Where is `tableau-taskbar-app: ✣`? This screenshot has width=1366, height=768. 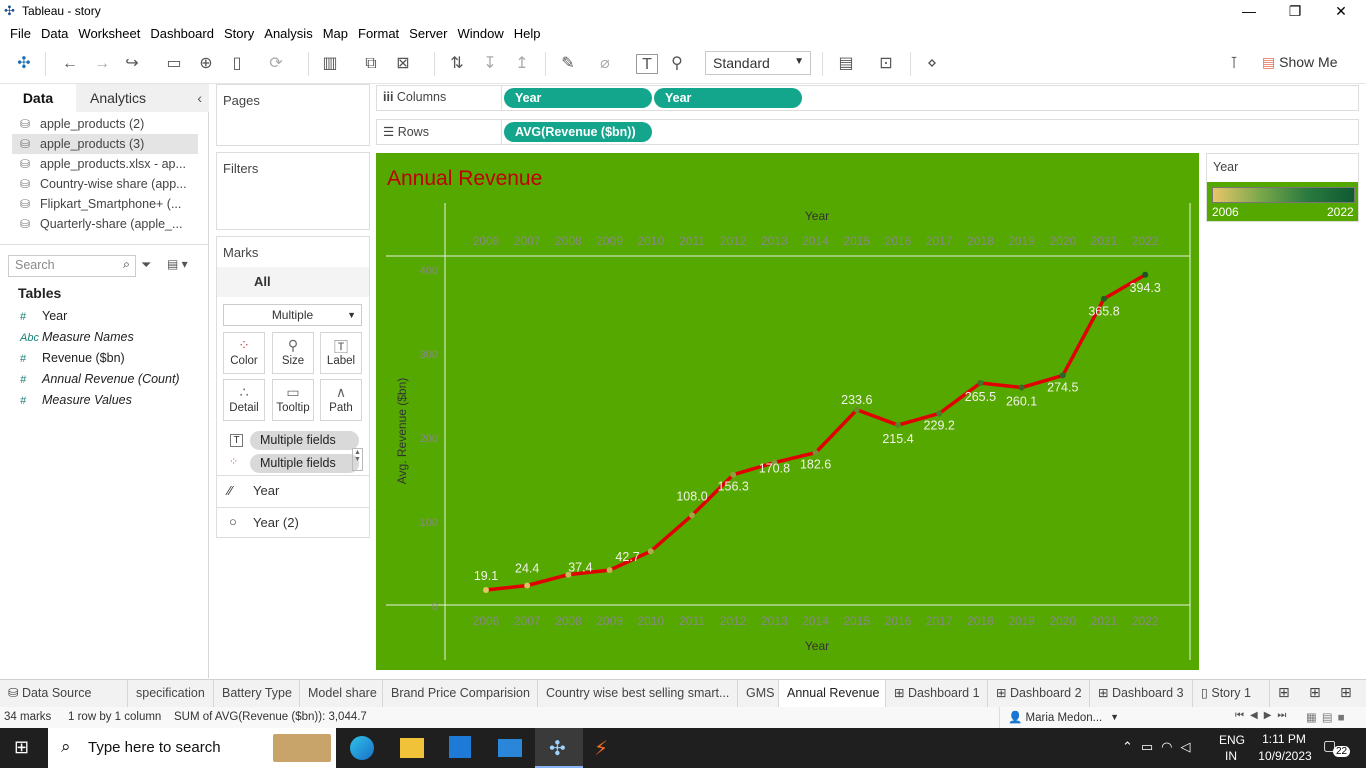
tableau-taskbar-app: ✣ is located at coordinates (559, 748).